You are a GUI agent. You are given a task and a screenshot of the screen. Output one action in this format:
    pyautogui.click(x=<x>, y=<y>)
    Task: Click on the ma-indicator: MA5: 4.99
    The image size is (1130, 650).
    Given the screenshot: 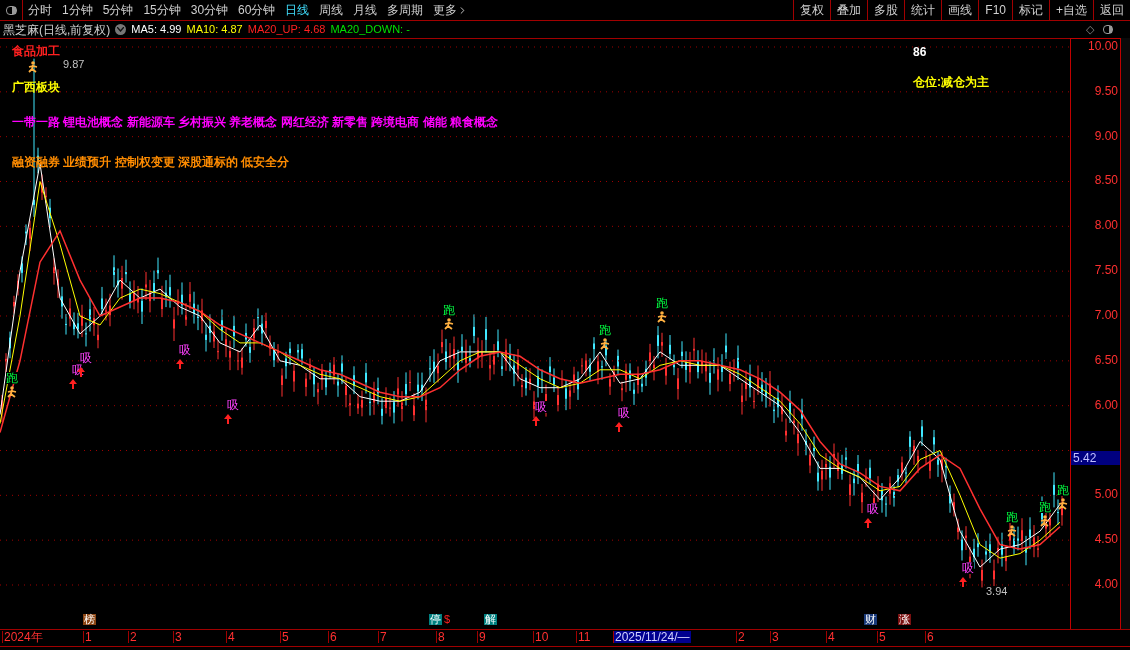 What is the action you would take?
    pyautogui.click(x=156, y=29)
    